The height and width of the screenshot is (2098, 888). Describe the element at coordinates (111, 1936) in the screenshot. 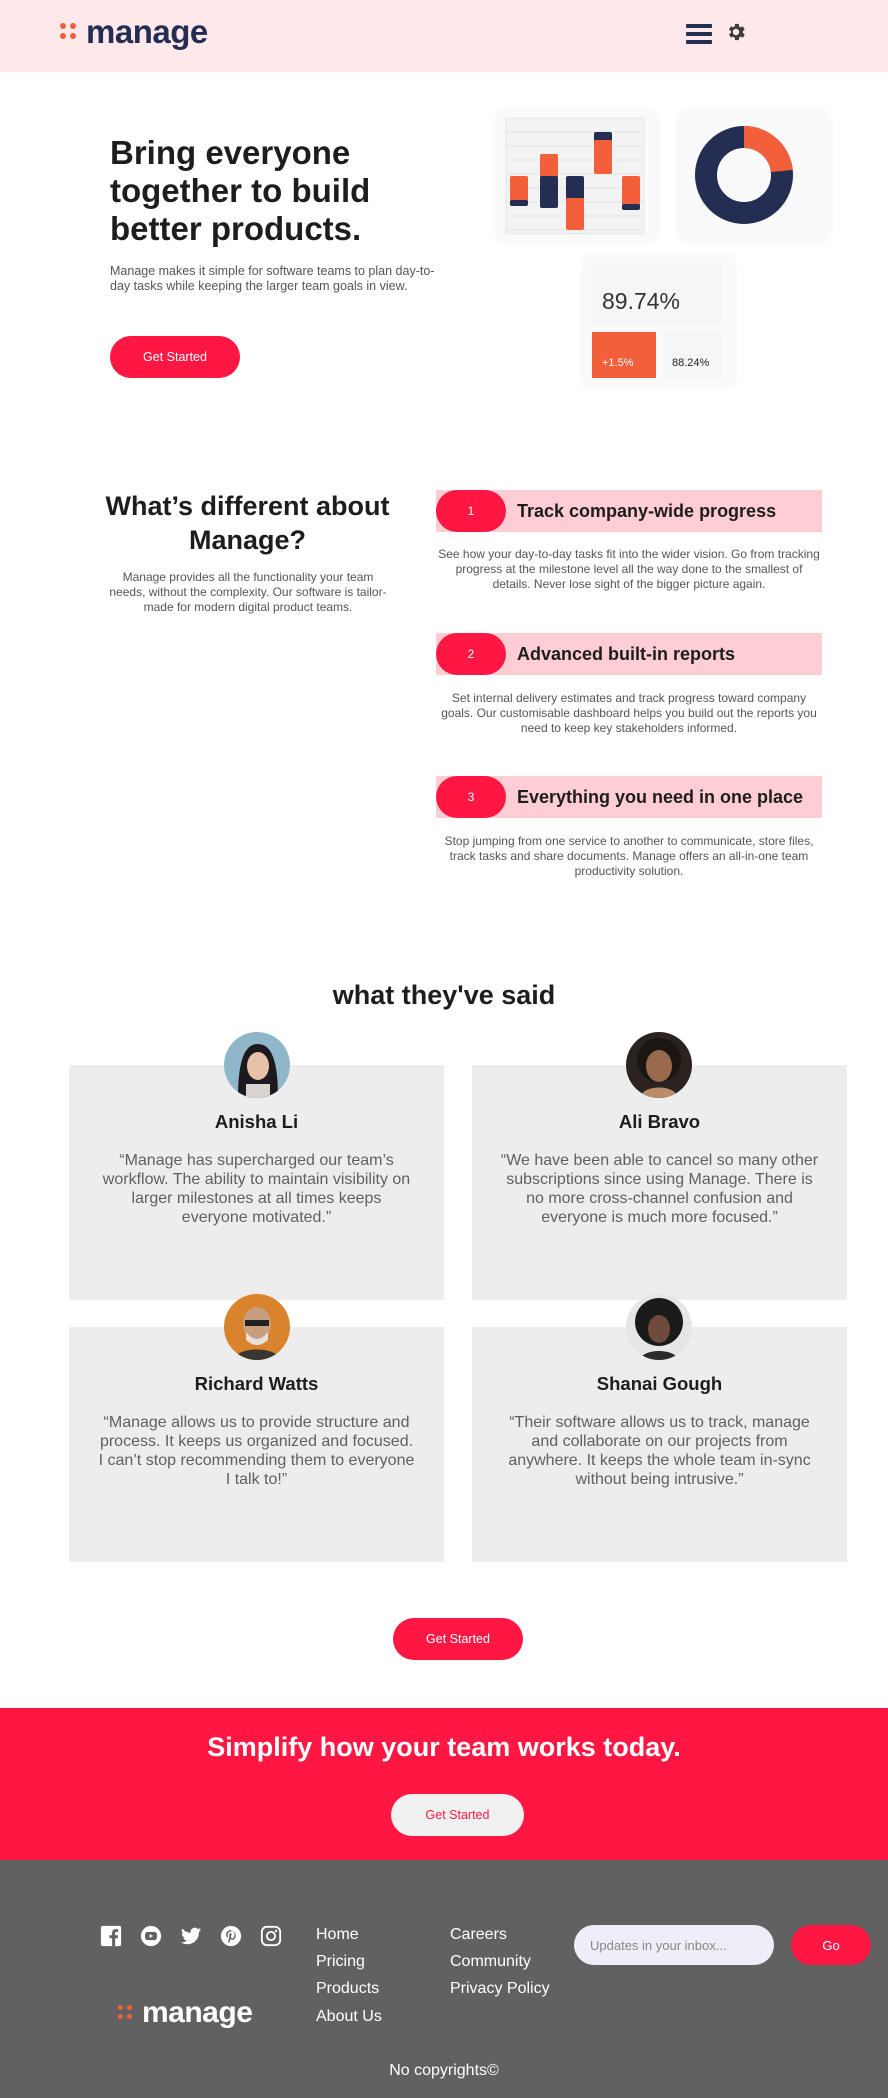

I see `facebook-icon` at that location.